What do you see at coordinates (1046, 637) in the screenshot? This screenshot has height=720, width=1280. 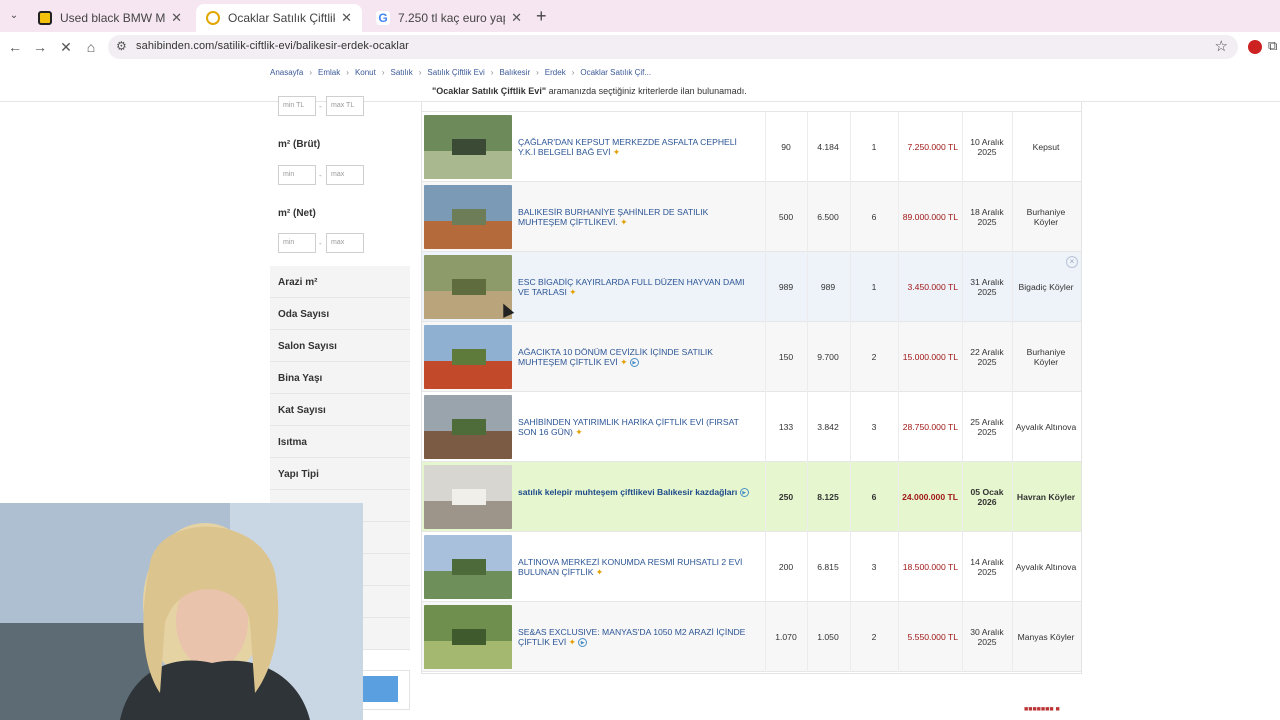 I see `listing-location: Manyas Köyler` at bounding box center [1046, 637].